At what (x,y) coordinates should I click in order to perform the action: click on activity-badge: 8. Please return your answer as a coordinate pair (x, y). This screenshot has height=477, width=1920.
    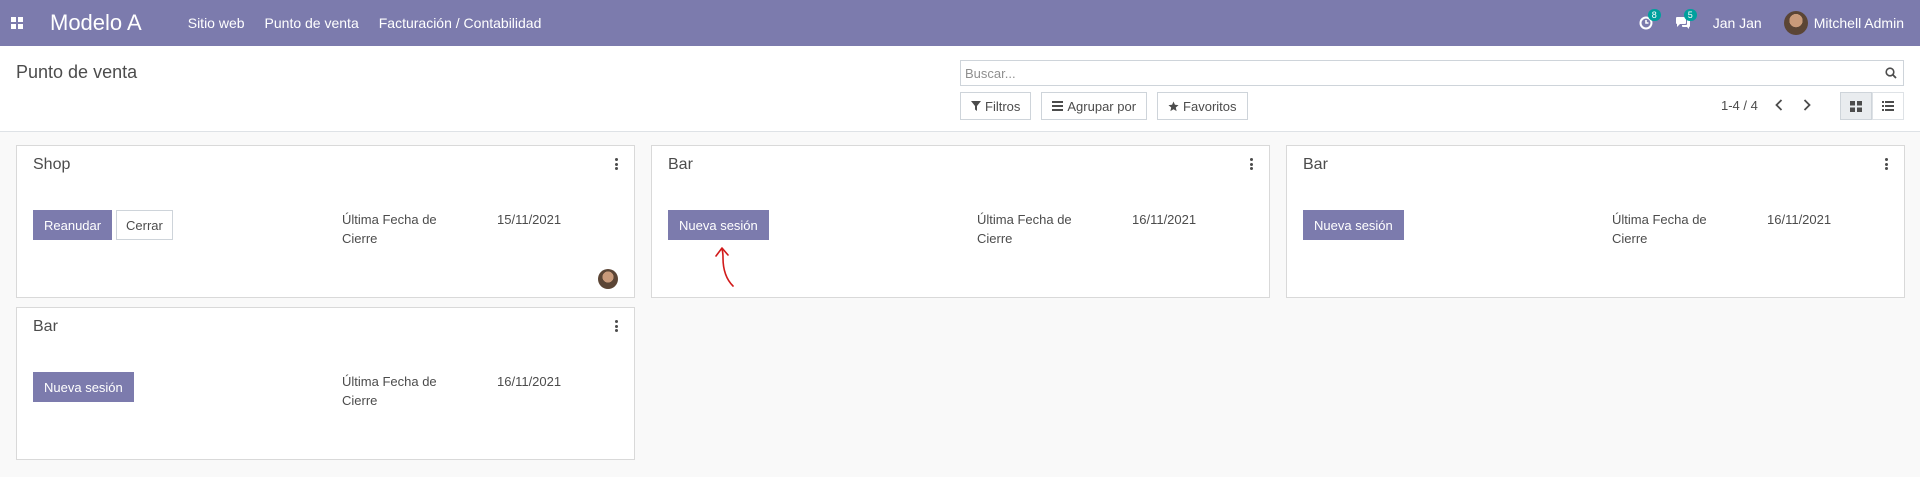
    Looking at the image, I should click on (1654, 15).